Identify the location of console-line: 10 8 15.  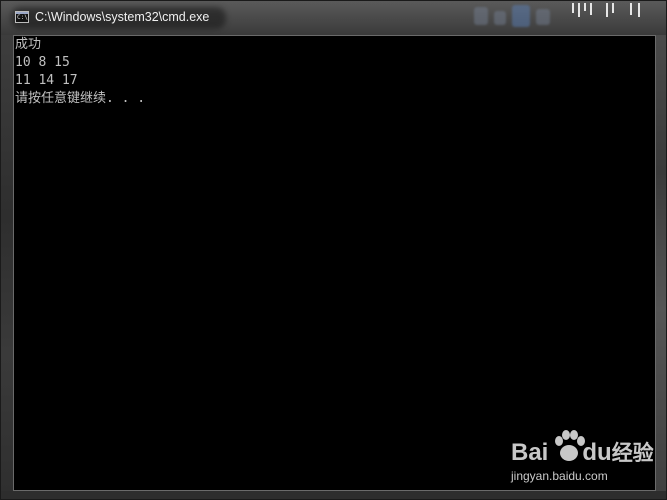
(42, 62).